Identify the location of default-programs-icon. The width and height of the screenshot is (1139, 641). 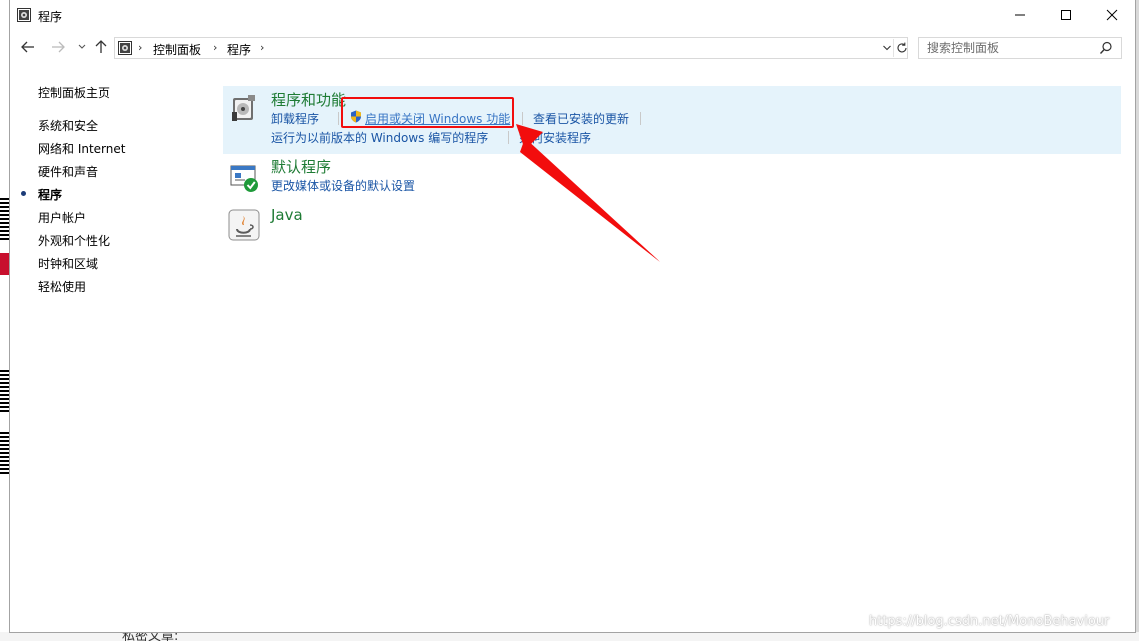
(244, 177).